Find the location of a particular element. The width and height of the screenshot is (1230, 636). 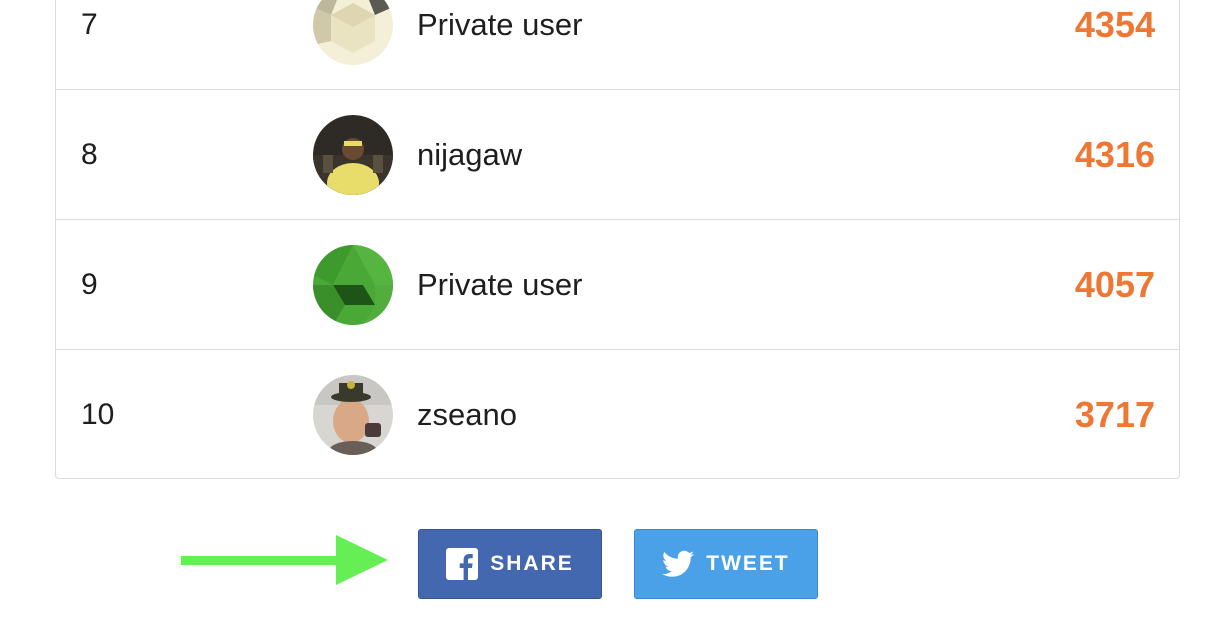

twitter-tweet-button: TWEET is located at coordinates (726, 564).